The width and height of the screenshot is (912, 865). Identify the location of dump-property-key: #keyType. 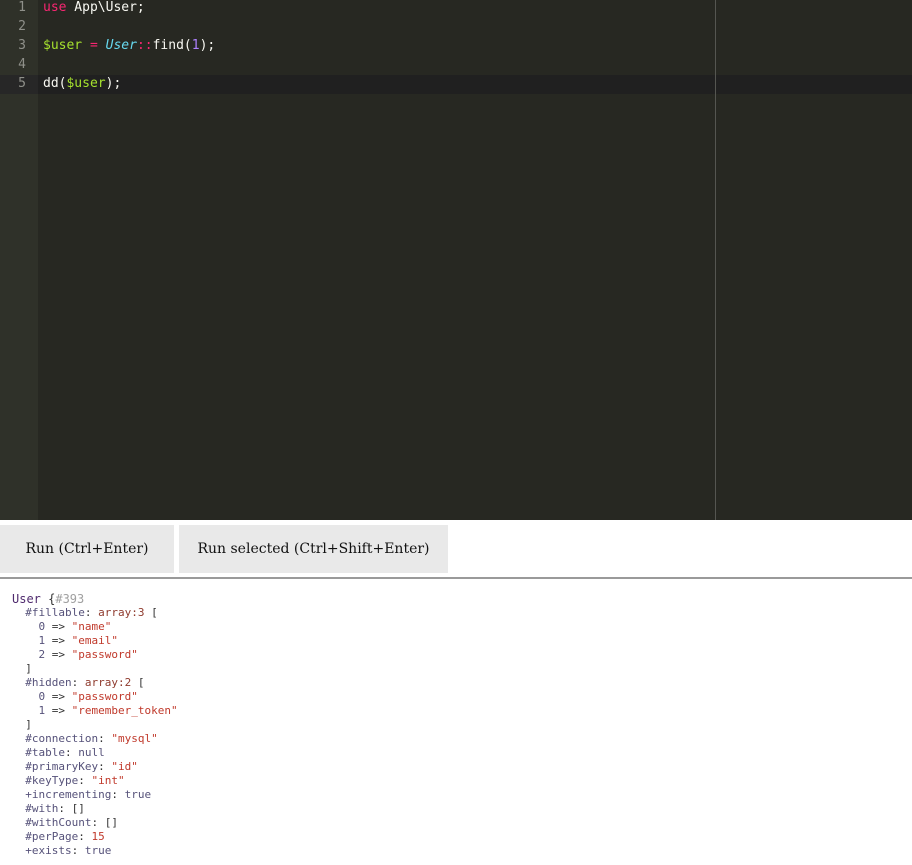
(52, 780).